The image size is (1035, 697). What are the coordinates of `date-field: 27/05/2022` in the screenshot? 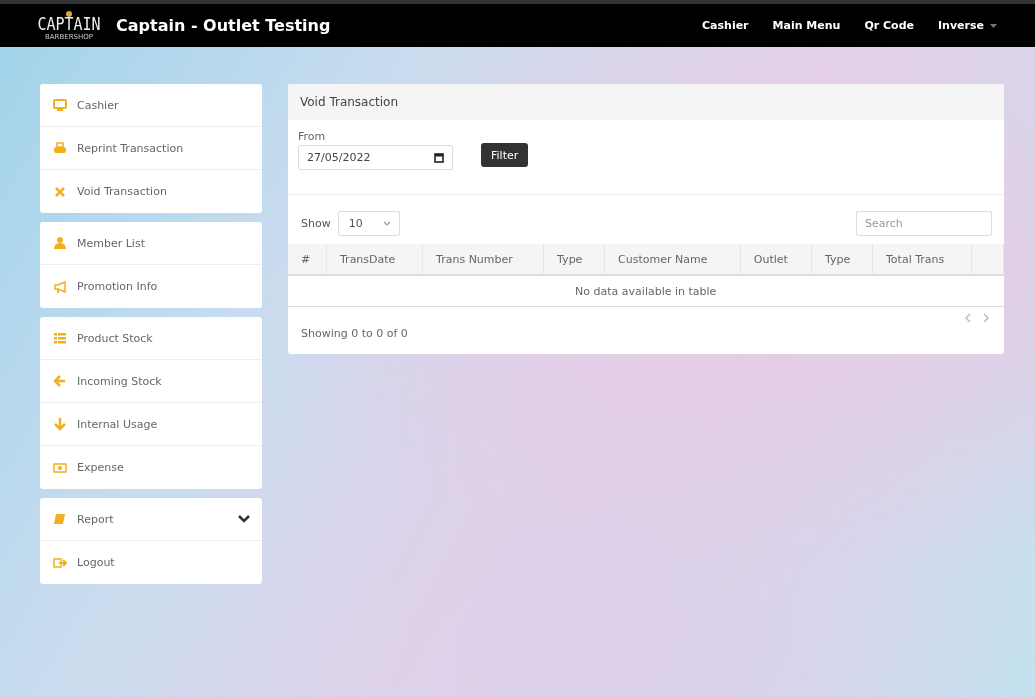 It's located at (375, 157).